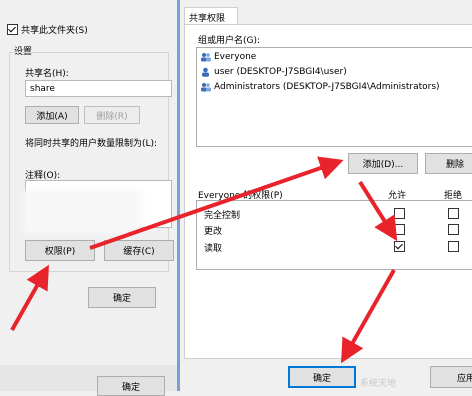  I want to click on arrow-to-ok-icon, so click(368, 316).